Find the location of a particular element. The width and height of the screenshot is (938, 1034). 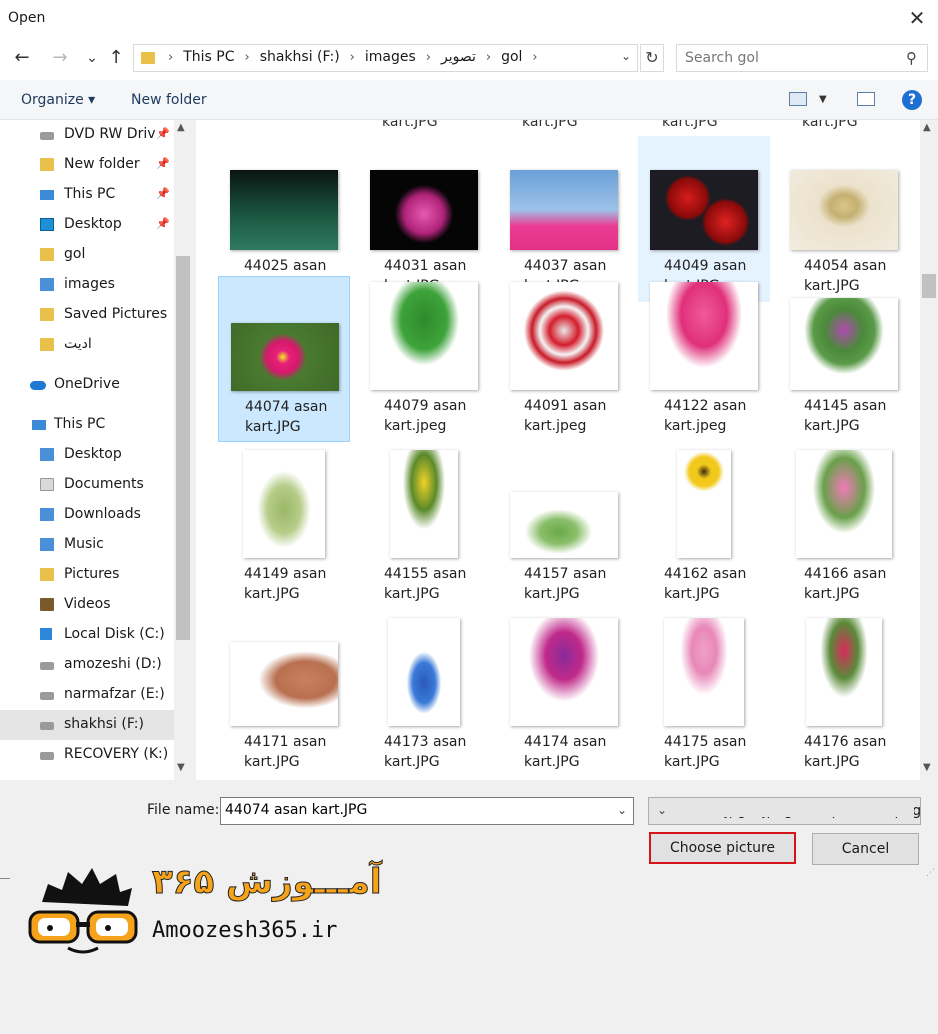

breadcrumb-item: This PC is located at coordinates (208, 57).